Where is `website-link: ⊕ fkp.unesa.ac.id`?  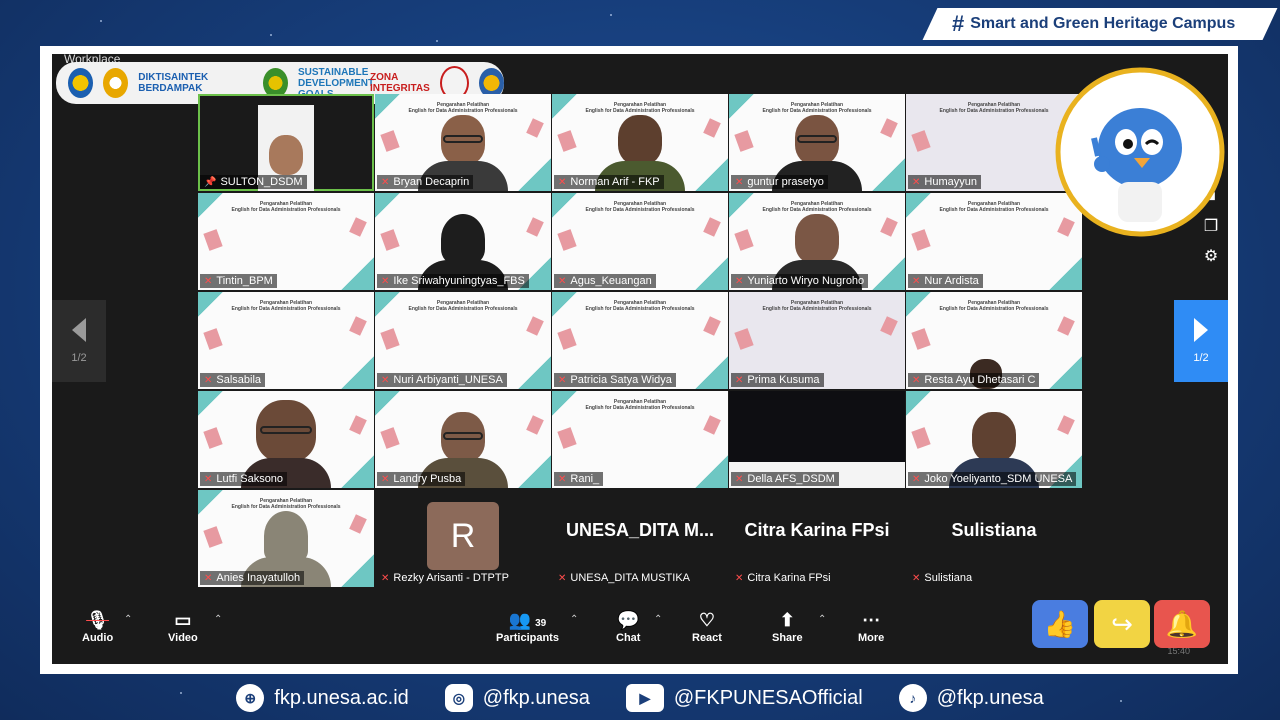 website-link: ⊕ fkp.unesa.ac.id is located at coordinates (322, 698).